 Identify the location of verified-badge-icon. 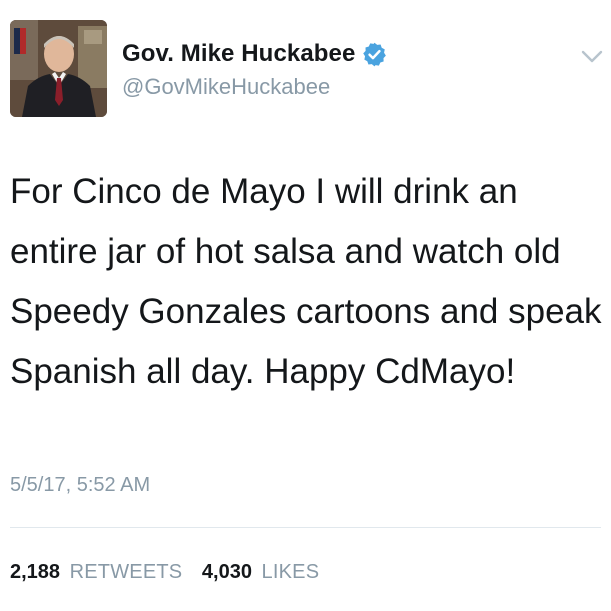
(374, 54).